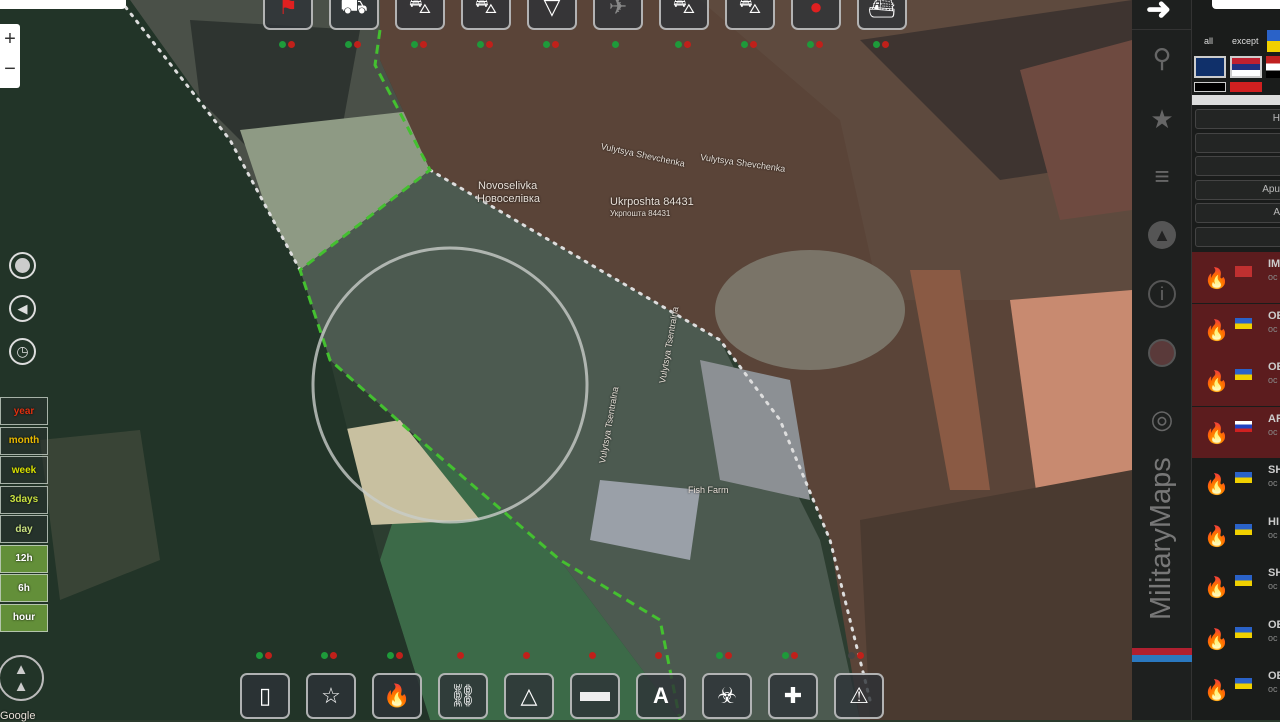  What do you see at coordinates (486, 15) in the screenshot?
I see `artillery-icon: ⛍` at bounding box center [486, 15].